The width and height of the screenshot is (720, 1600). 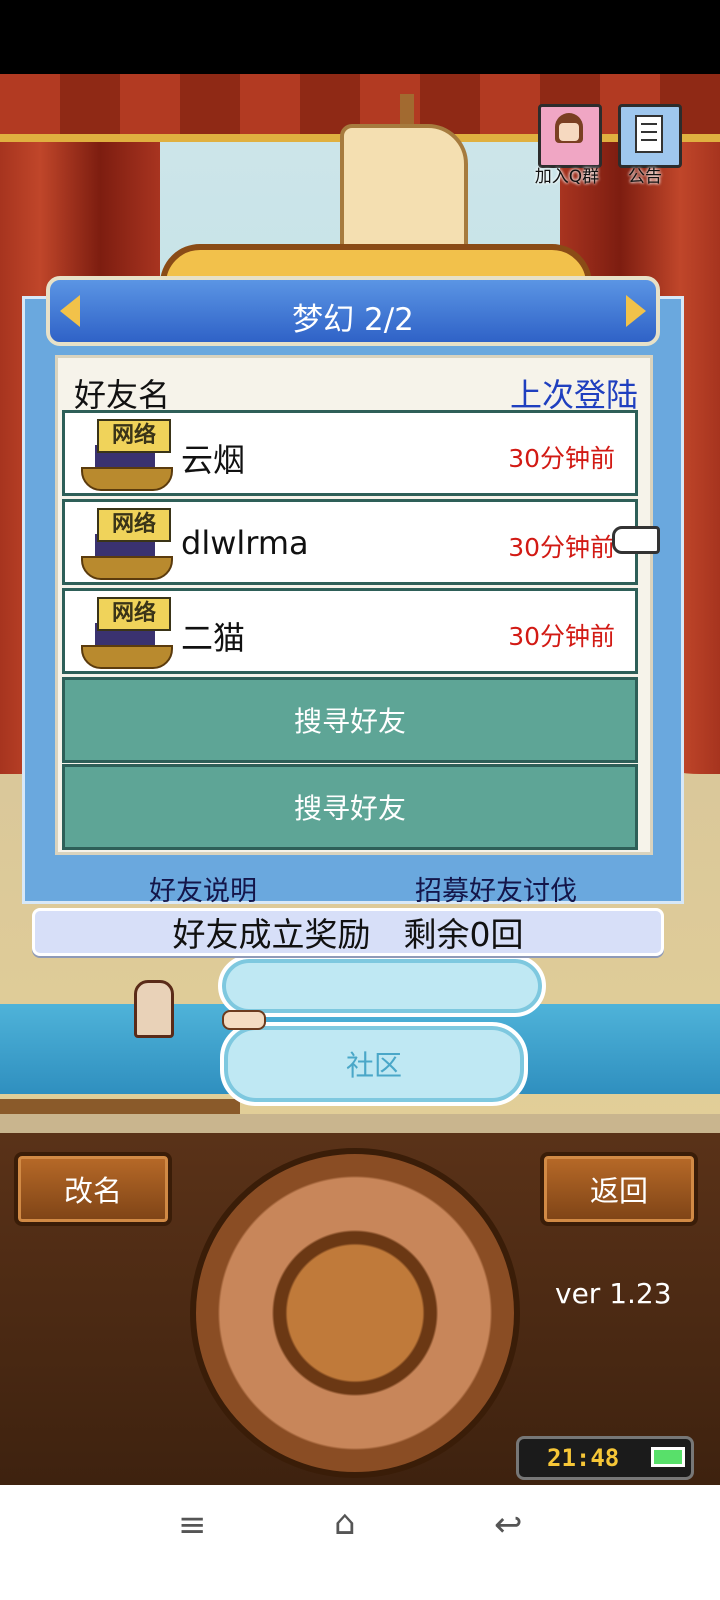 I want to click on qq-group-label: 加入Q群, so click(x=567, y=177).